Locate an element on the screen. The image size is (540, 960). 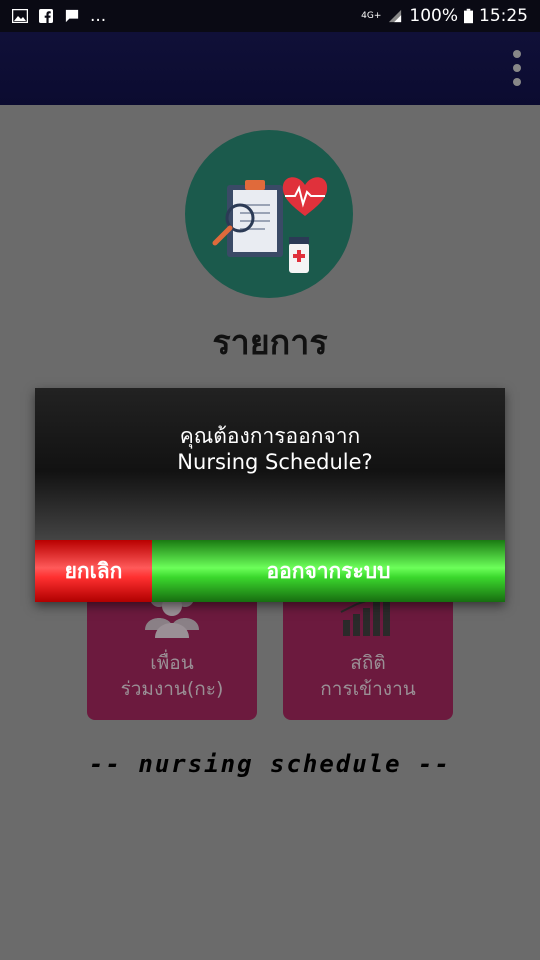
logout-button: ออกจากระบบ is located at coordinates (328, 571).